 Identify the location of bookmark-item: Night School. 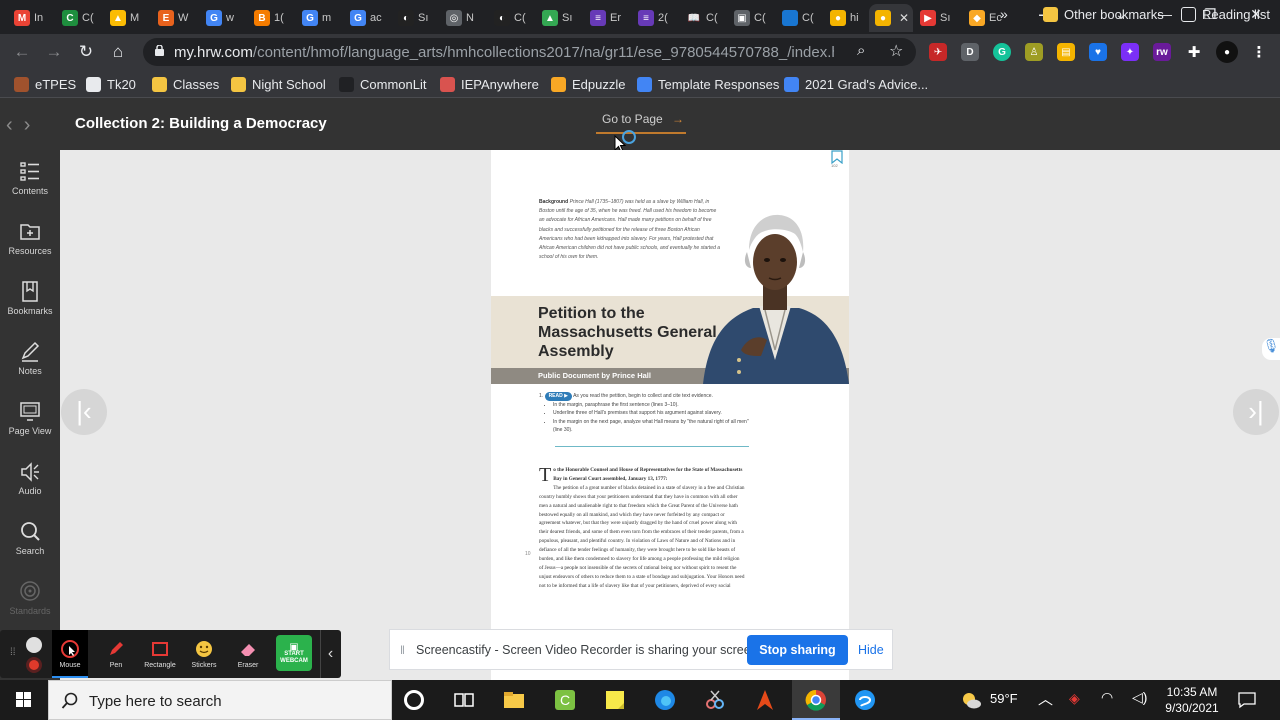
(278, 84).